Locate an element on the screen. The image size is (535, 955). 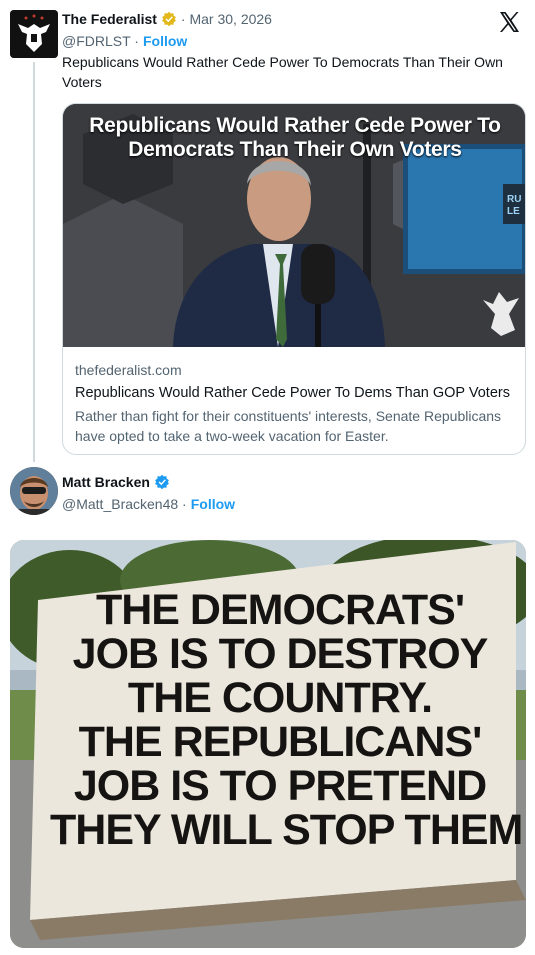
federalist-avatar is located at coordinates (34, 34).